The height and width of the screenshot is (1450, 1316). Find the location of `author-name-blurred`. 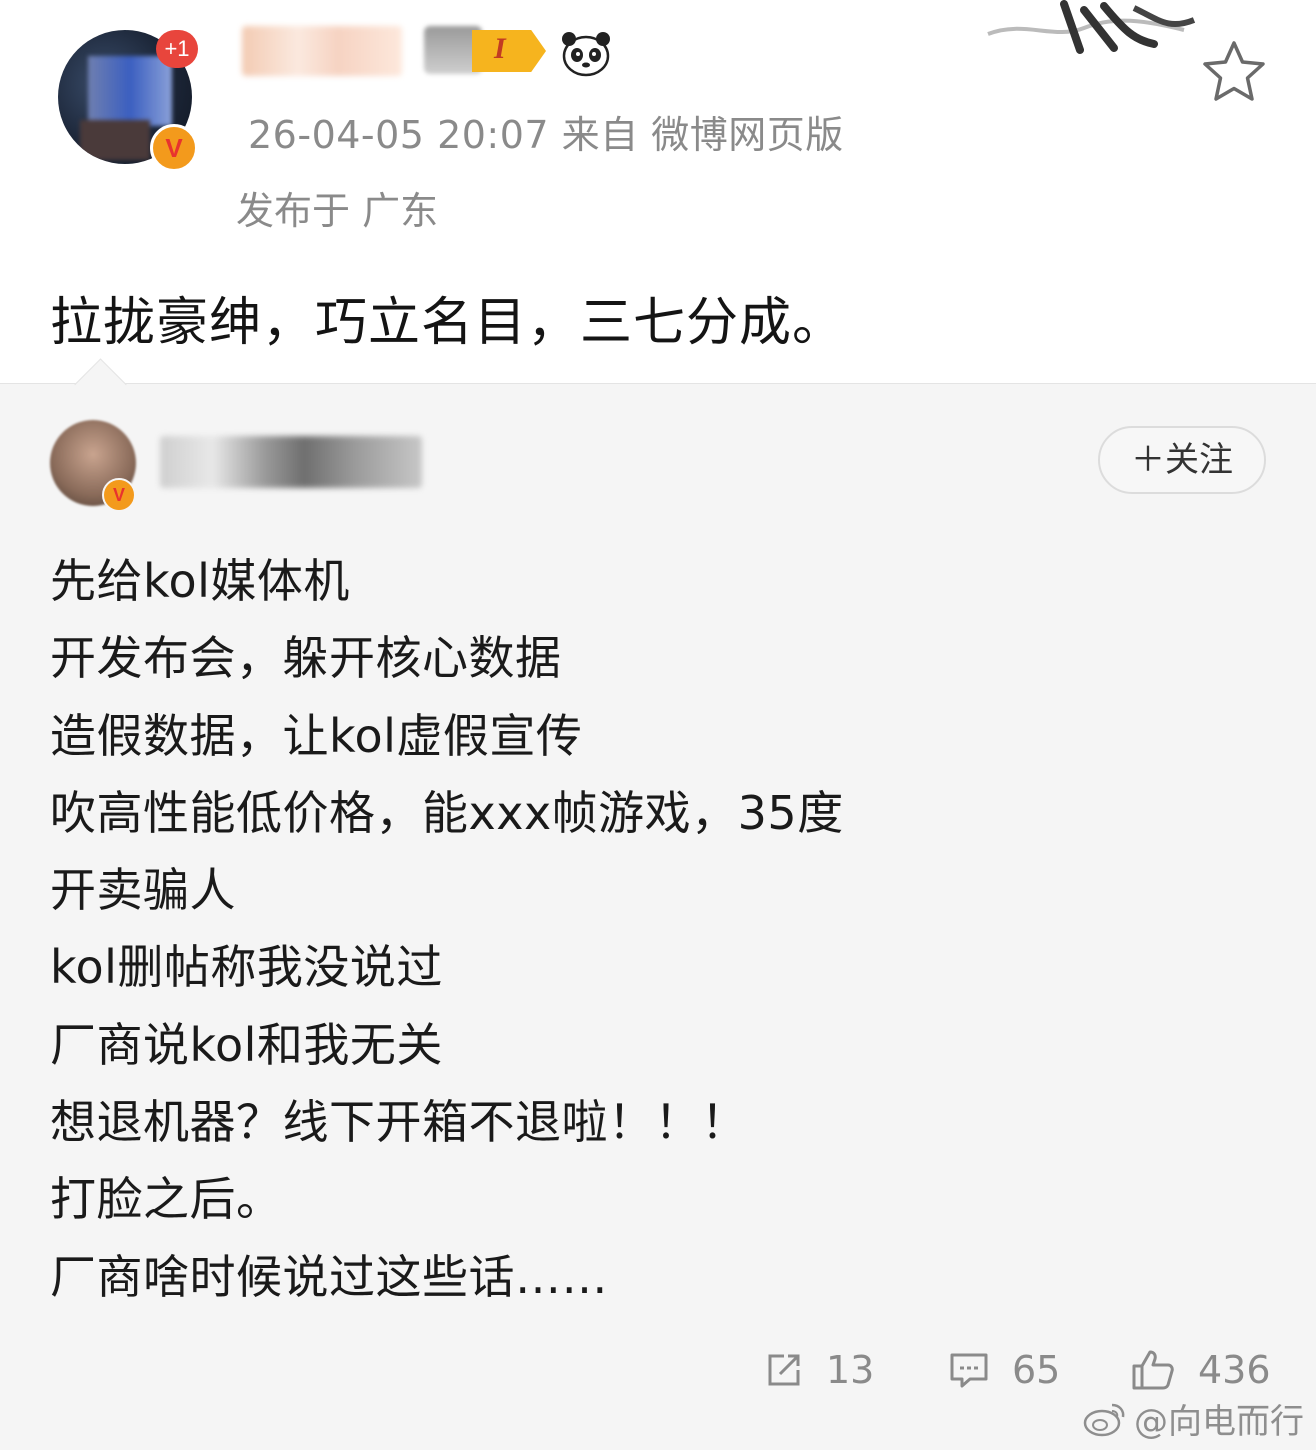

author-name-blurred is located at coordinates (322, 51).